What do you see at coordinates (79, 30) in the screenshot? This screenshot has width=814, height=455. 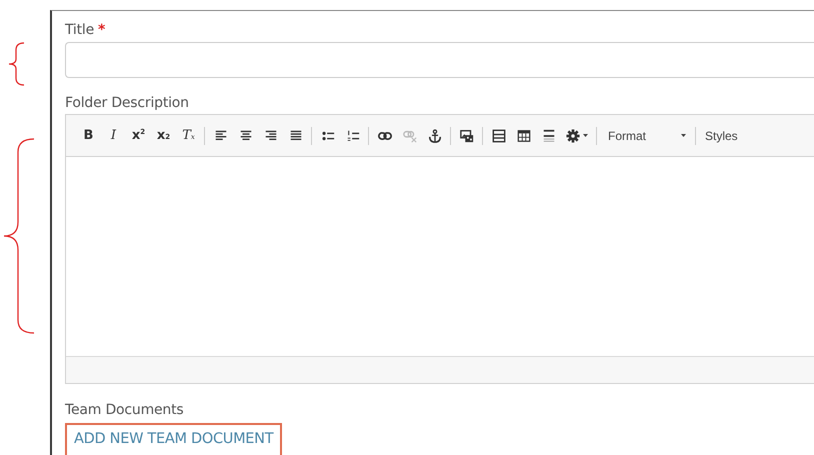 I see `field-label: Title` at bounding box center [79, 30].